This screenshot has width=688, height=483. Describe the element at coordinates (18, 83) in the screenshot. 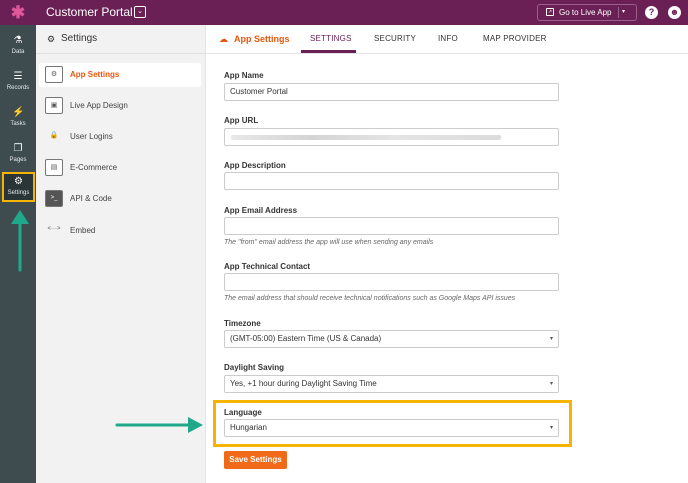

I see `nav-records: ☰ Records` at that location.